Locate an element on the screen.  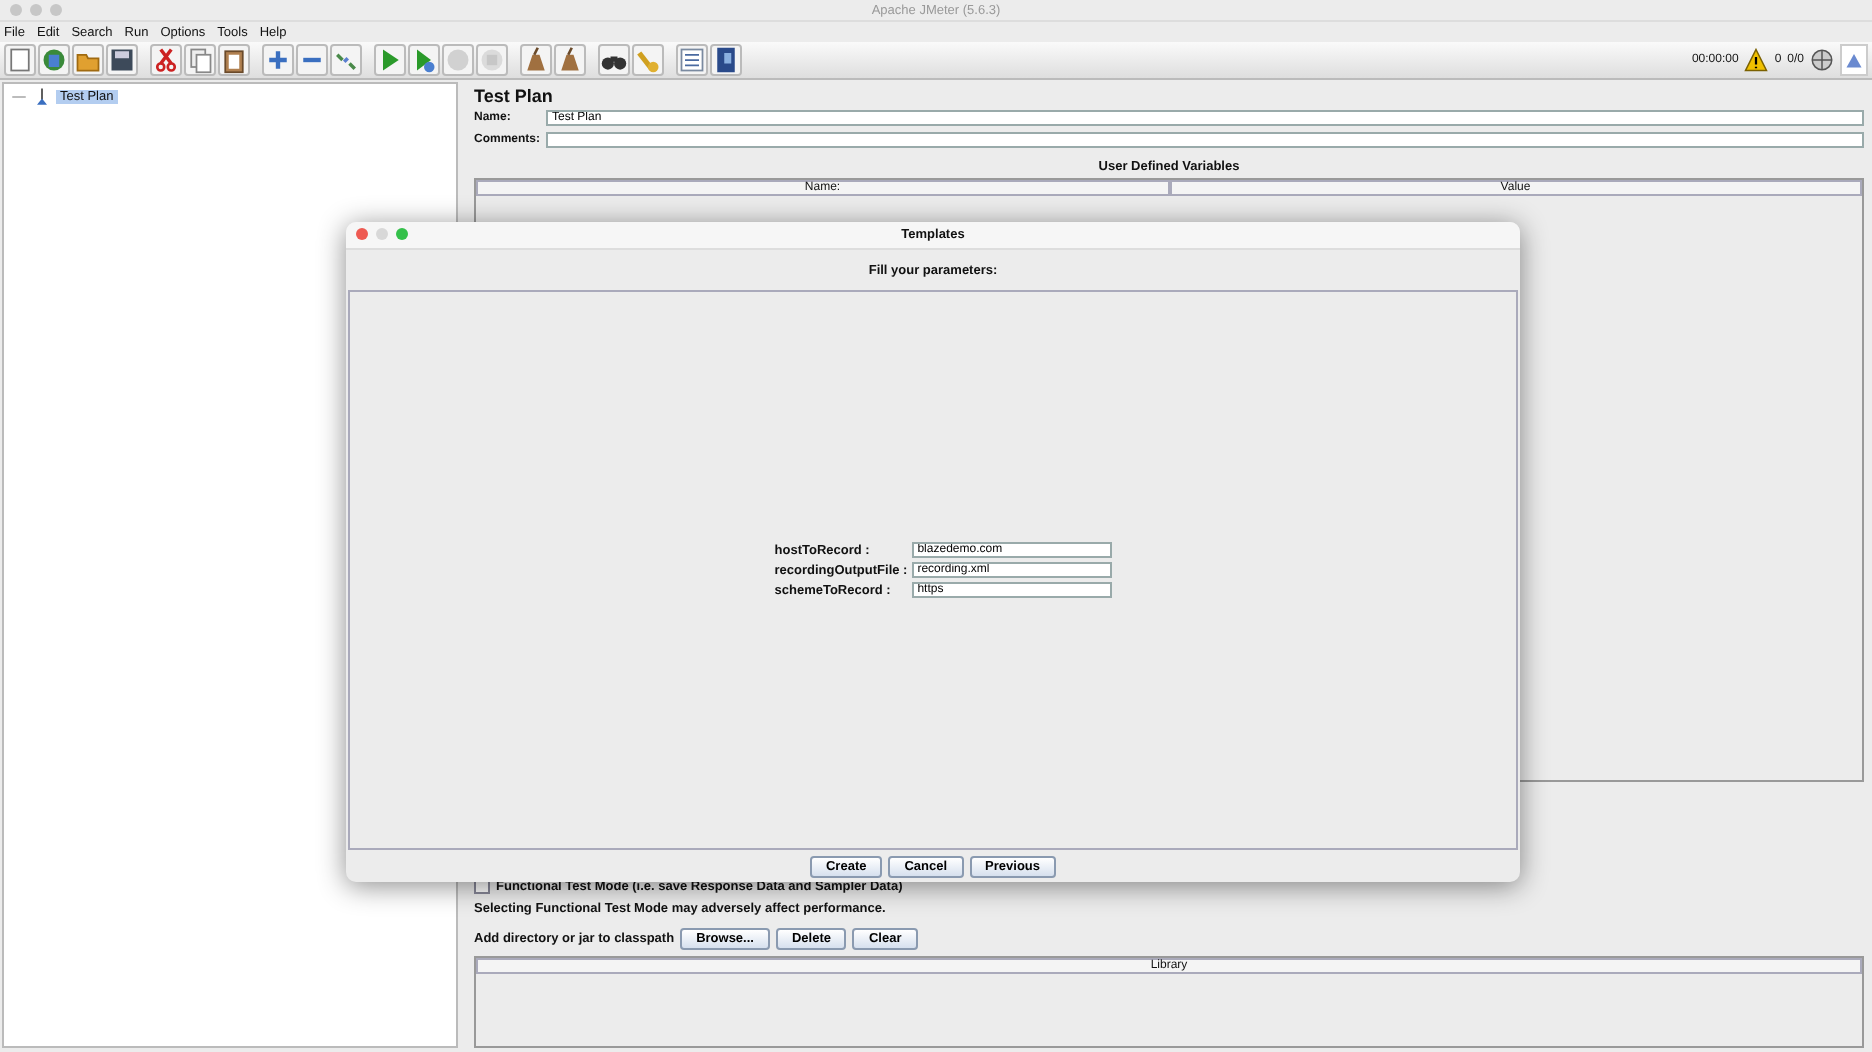
clipboard-icon is located at coordinates (234, 60).